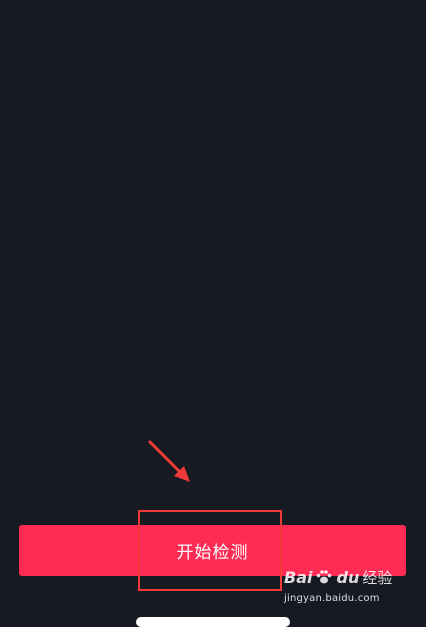  What do you see at coordinates (213, 622) in the screenshot?
I see `home-indicator` at bounding box center [213, 622].